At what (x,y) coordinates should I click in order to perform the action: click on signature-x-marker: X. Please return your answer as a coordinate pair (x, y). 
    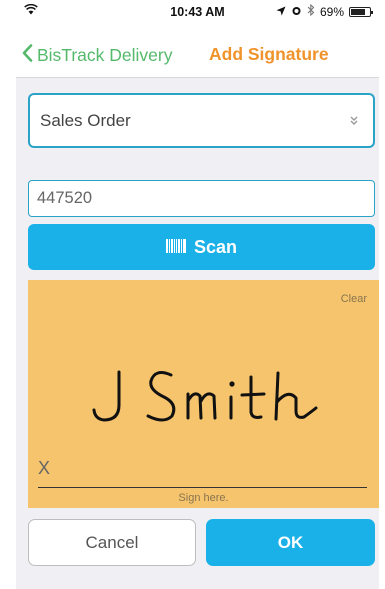
    Looking at the image, I should click on (44, 468).